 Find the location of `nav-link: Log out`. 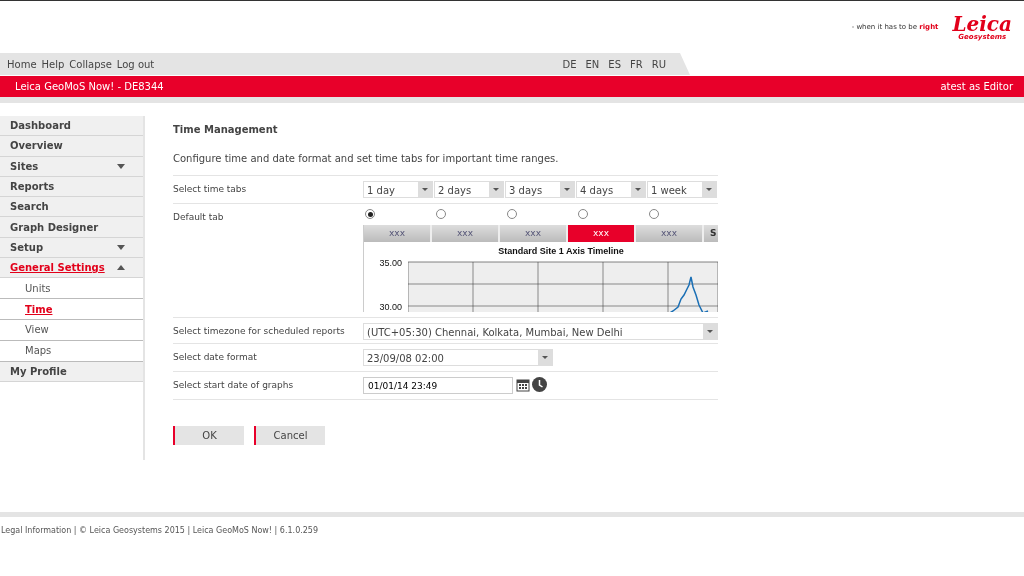

nav-link: Log out is located at coordinates (135, 64).